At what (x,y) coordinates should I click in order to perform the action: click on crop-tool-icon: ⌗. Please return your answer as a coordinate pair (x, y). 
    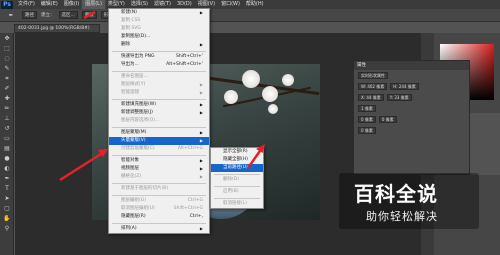
    Looking at the image, I should click on (7, 78).